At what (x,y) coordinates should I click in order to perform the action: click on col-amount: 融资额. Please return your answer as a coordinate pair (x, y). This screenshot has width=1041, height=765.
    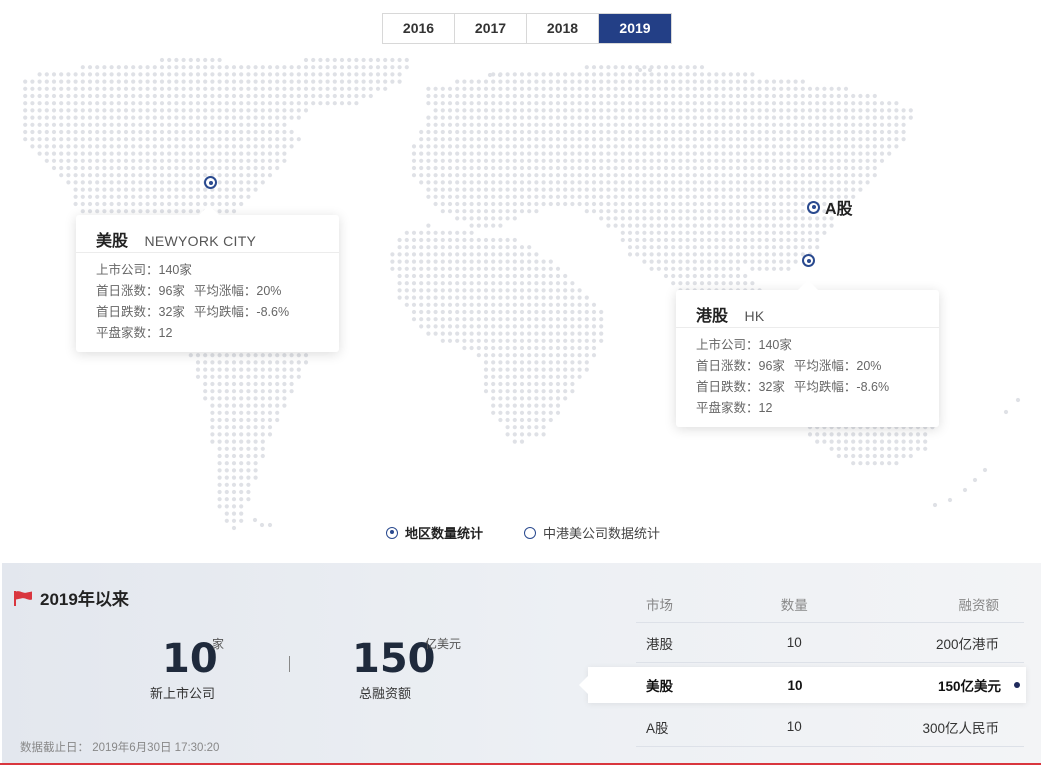
    Looking at the image, I should click on (979, 605).